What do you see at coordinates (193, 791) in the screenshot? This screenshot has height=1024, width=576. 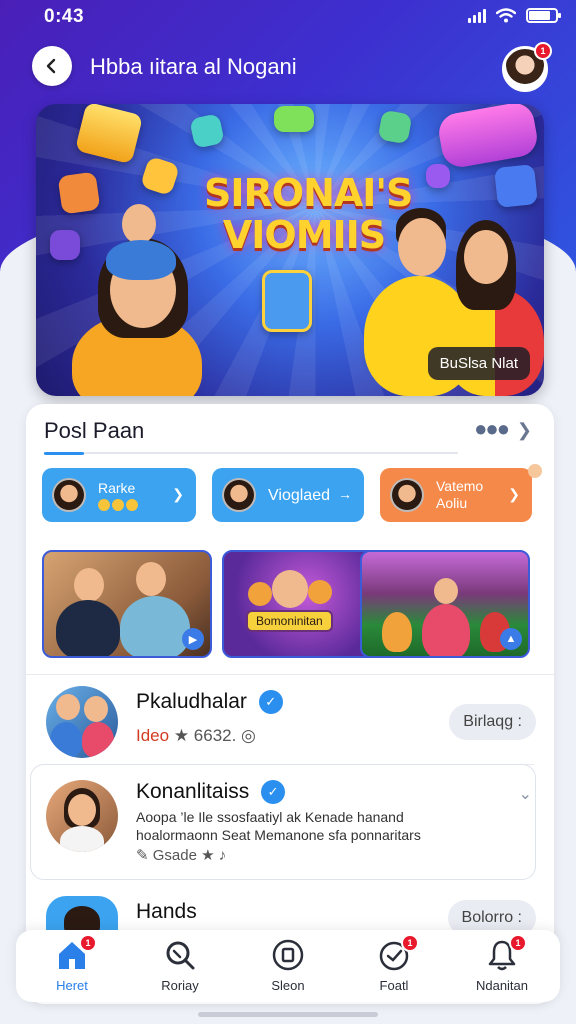 I see `list-item-name: Konanlitaiss` at bounding box center [193, 791].